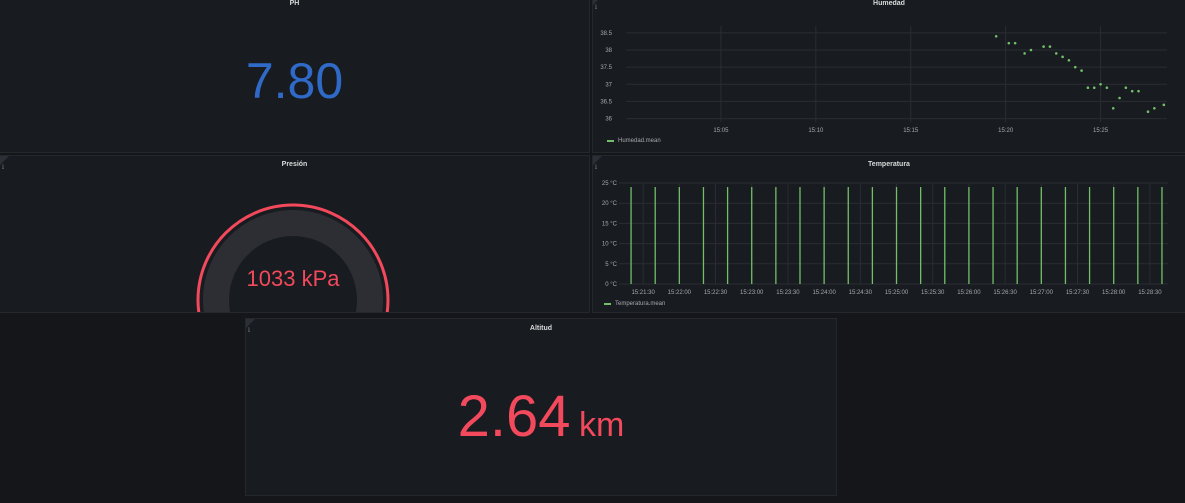  I want to click on y-tick-label: 25 °C, so click(610, 184).